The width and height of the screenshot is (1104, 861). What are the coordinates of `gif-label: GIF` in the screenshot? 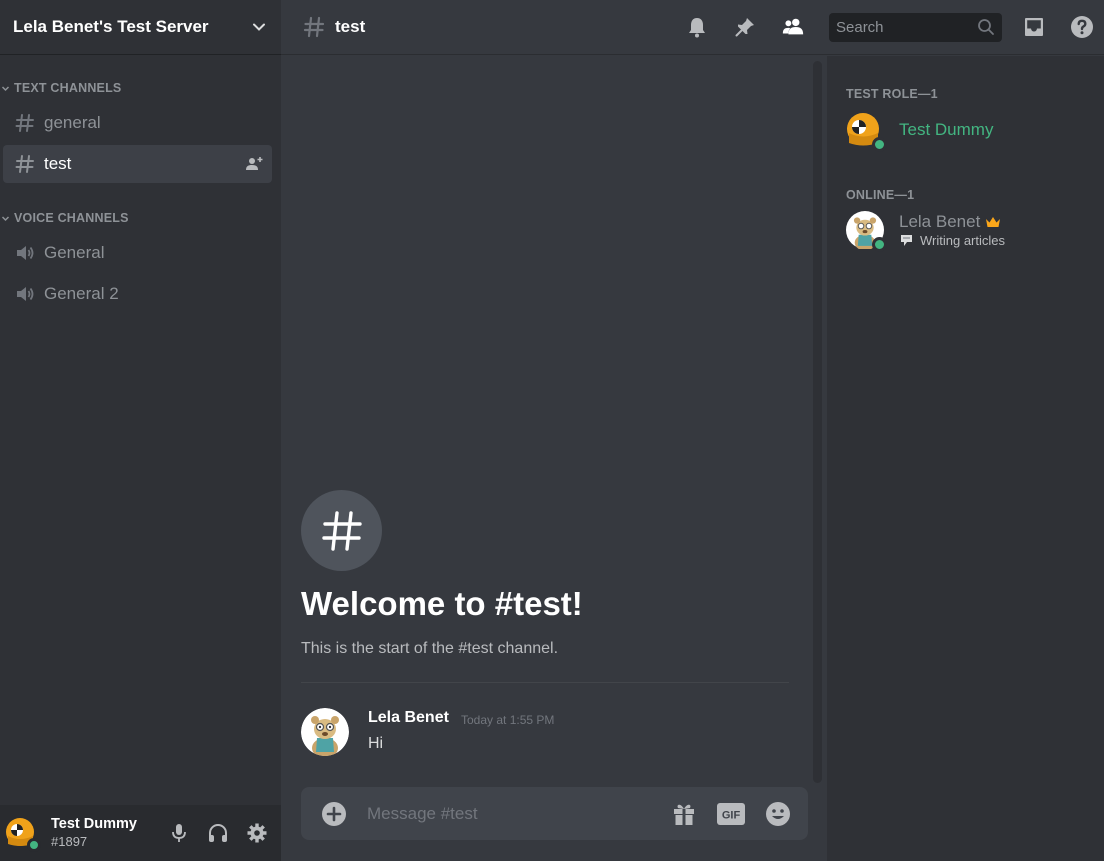 It's located at (731, 815).